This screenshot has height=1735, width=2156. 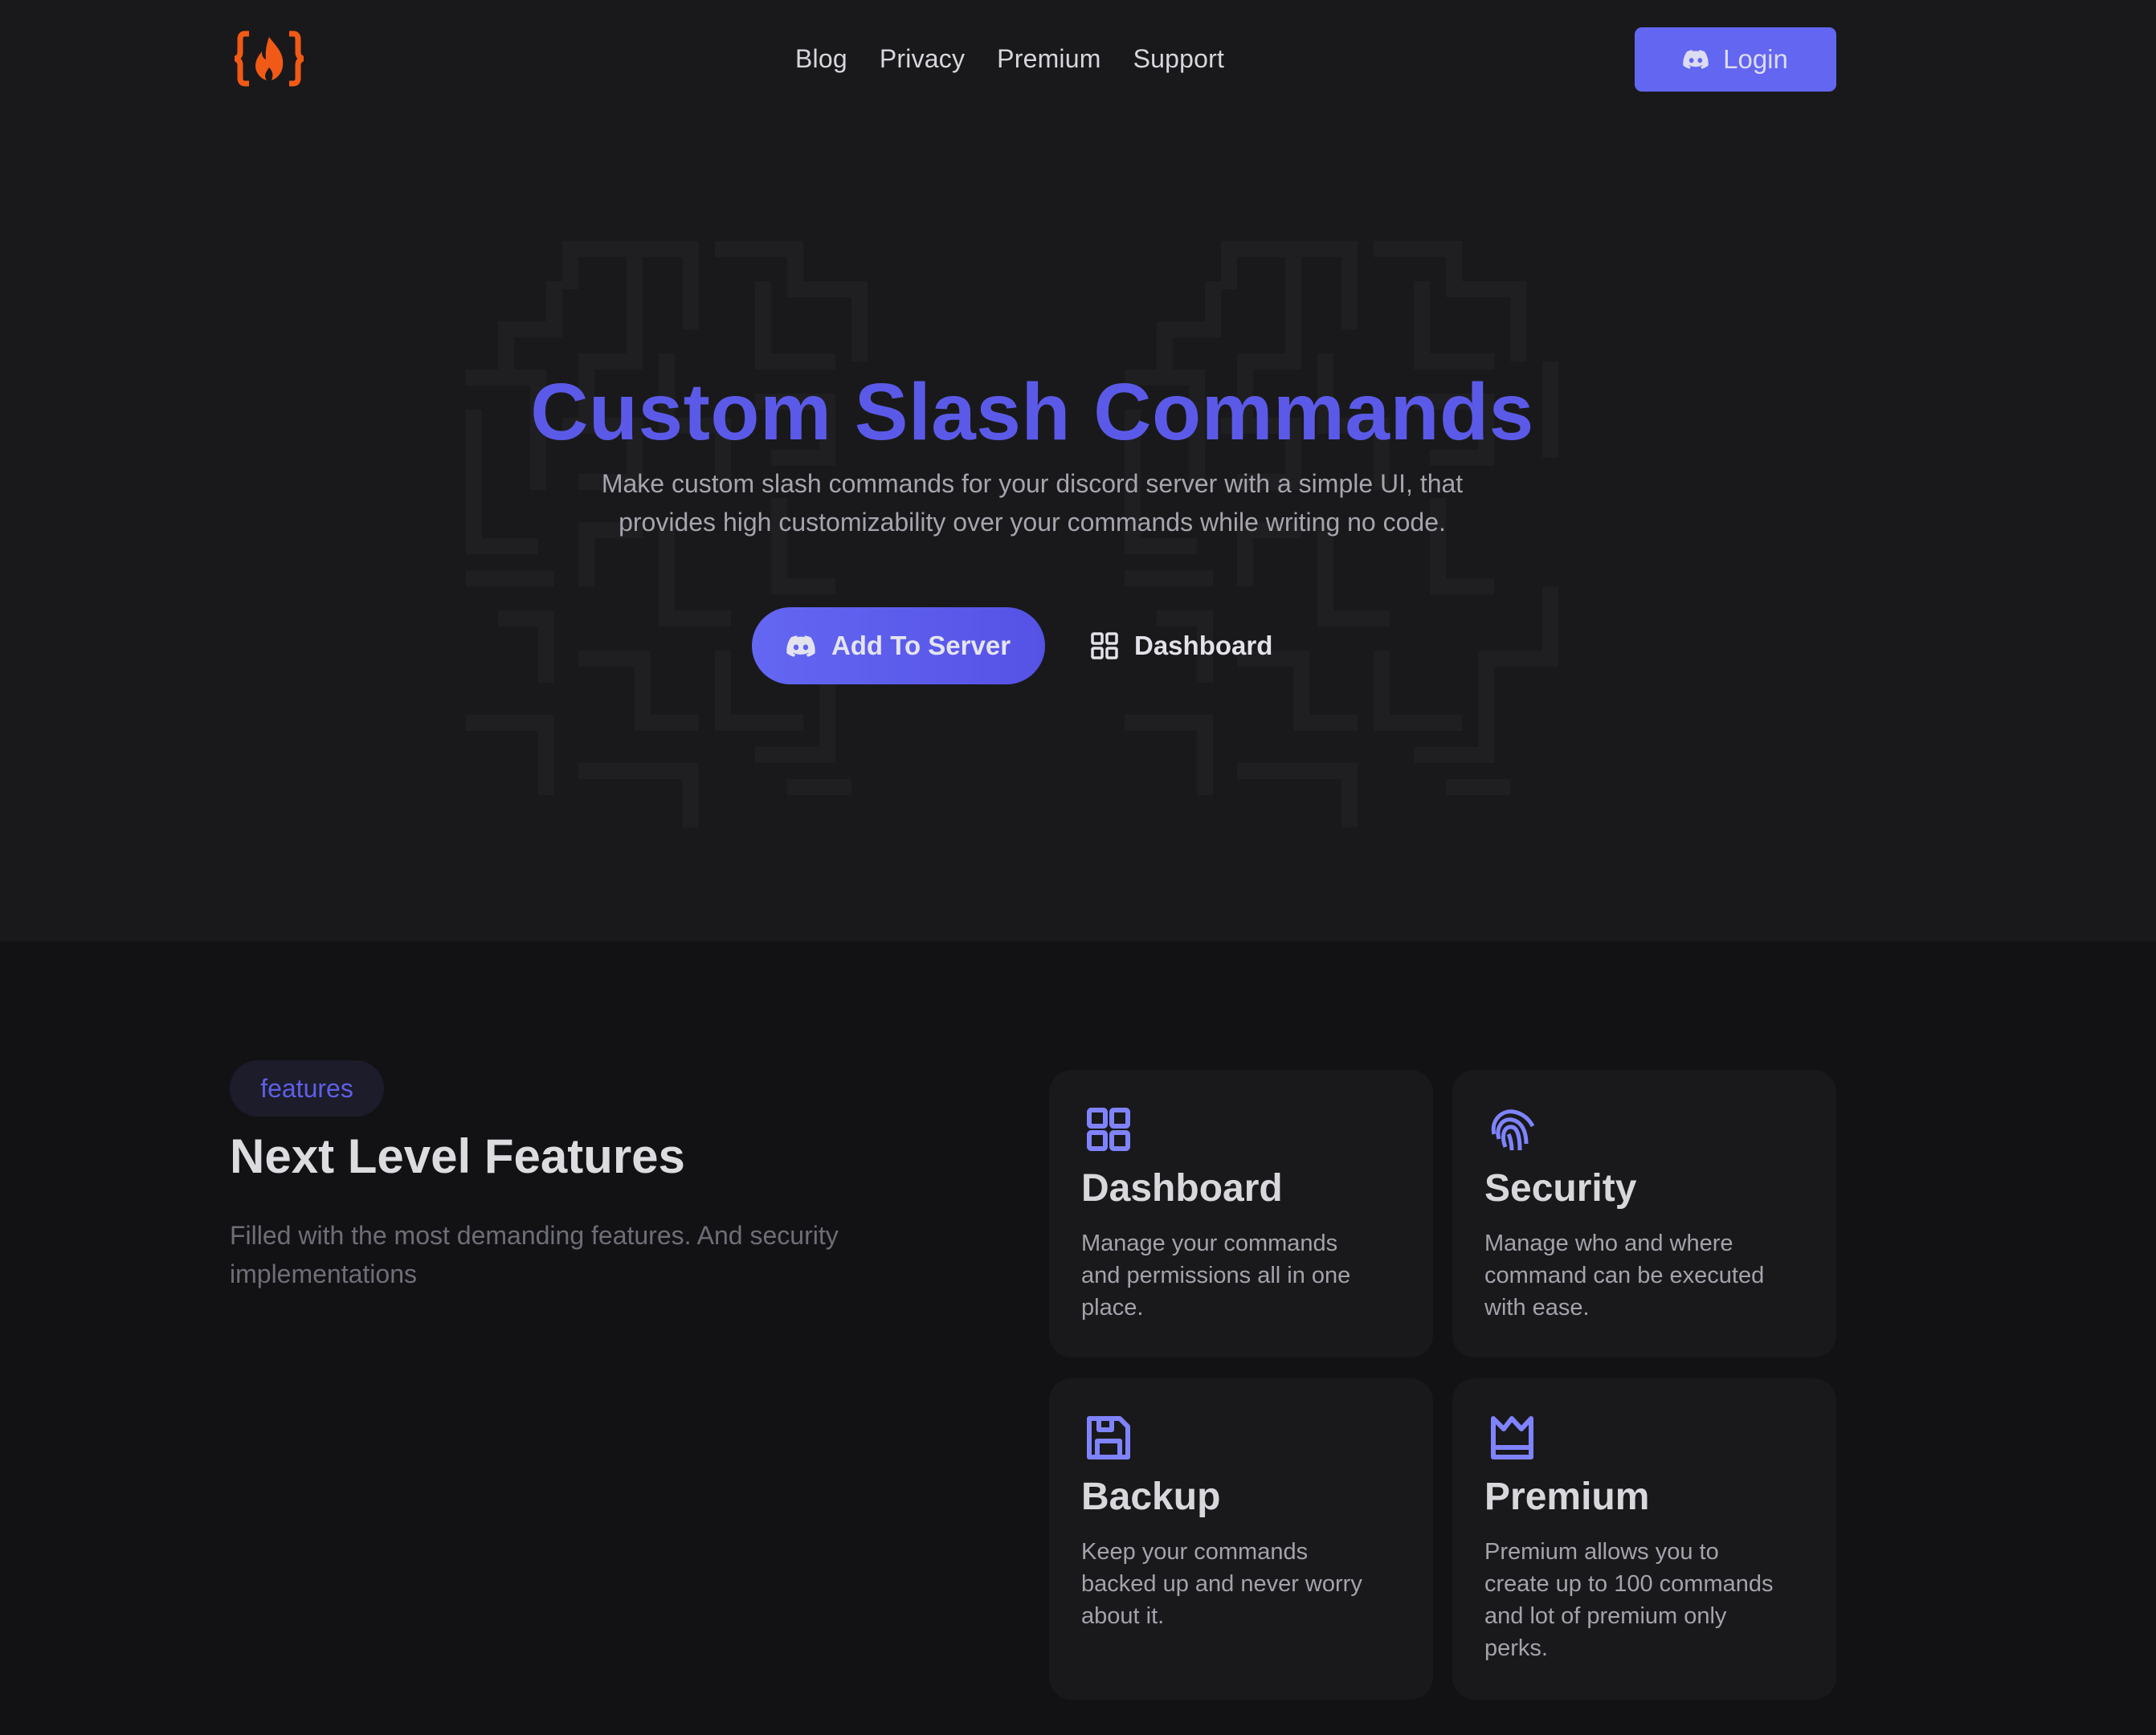 What do you see at coordinates (457, 1156) in the screenshot?
I see `features-title: Next Level Features` at bounding box center [457, 1156].